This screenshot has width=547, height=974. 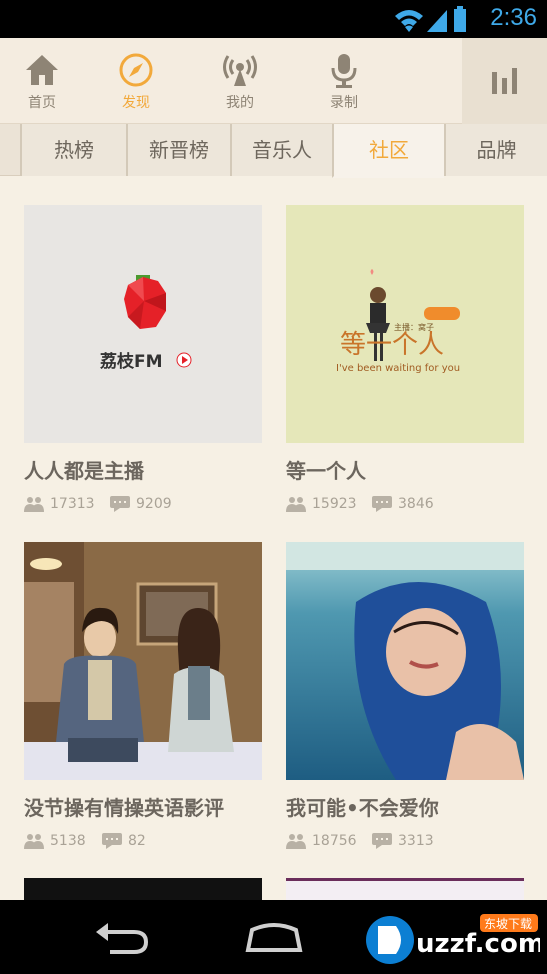 What do you see at coordinates (460, 19) in the screenshot?
I see `battery-icon` at bounding box center [460, 19].